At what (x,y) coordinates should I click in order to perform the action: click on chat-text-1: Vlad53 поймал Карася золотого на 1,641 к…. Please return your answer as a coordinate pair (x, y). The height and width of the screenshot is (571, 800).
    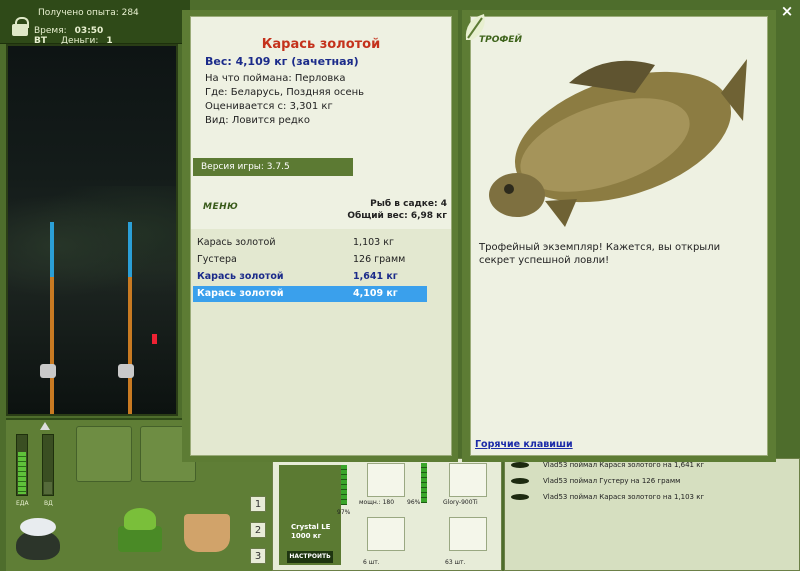
    Looking at the image, I should click on (624, 465).